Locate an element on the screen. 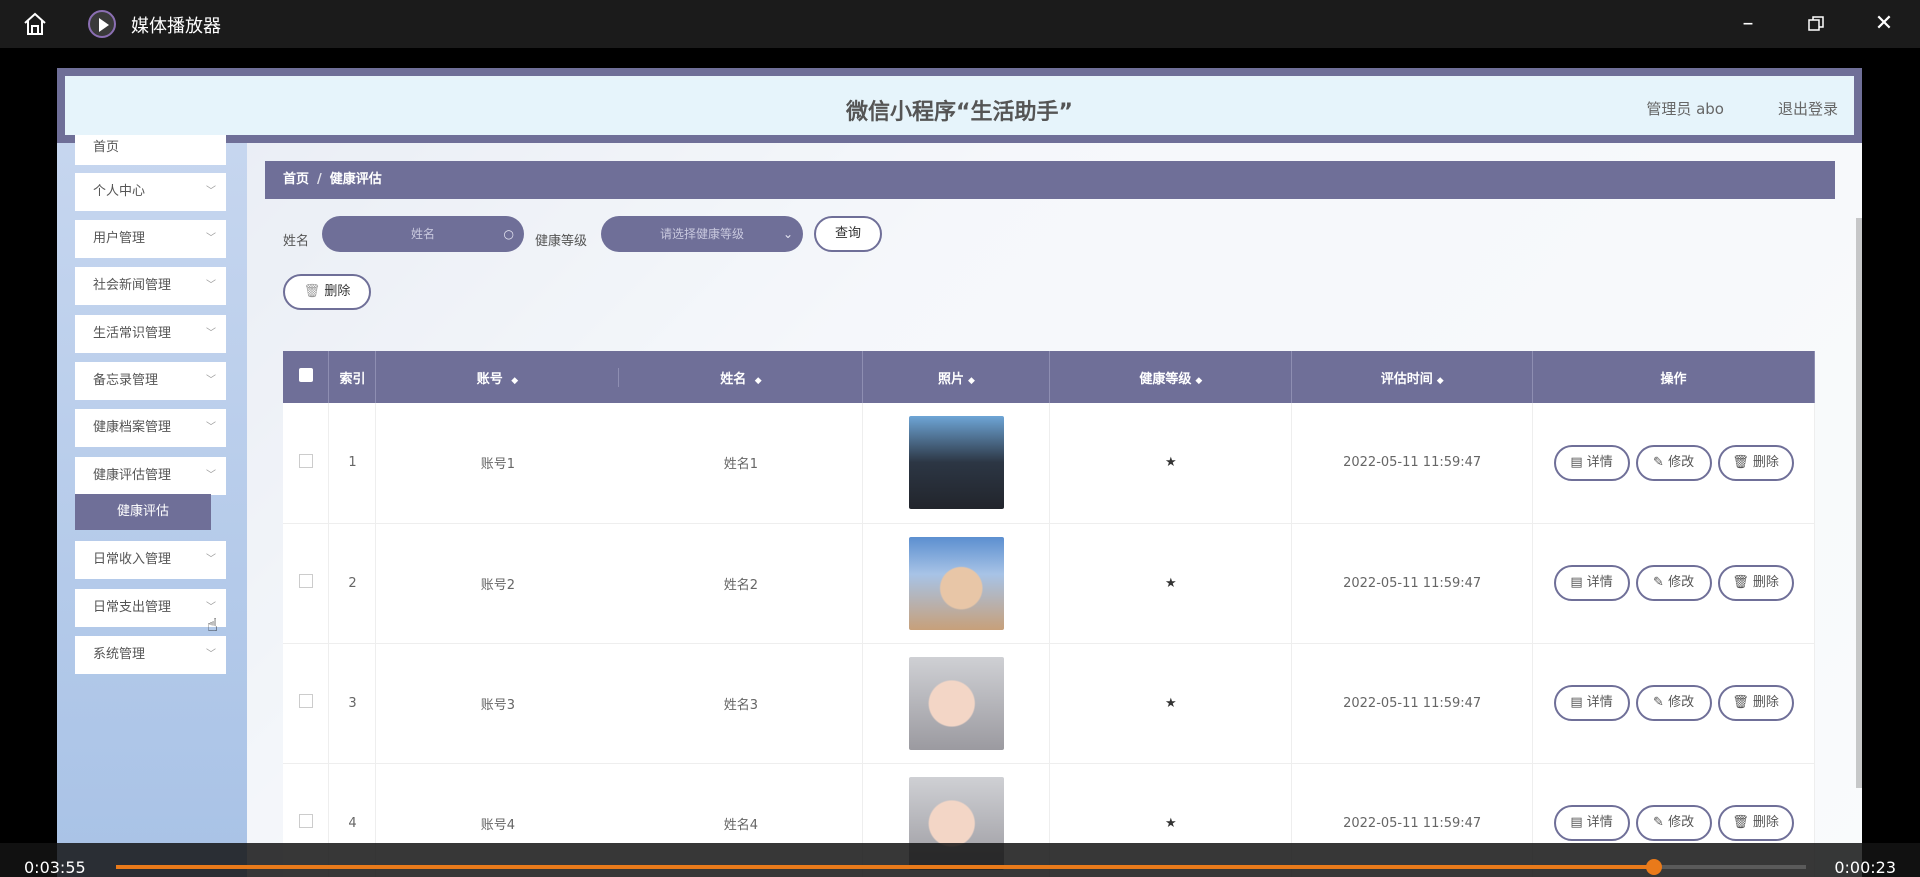 This screenshot has height=877, width=1920. select-all-checkbox is located at coordinates (305, 375).